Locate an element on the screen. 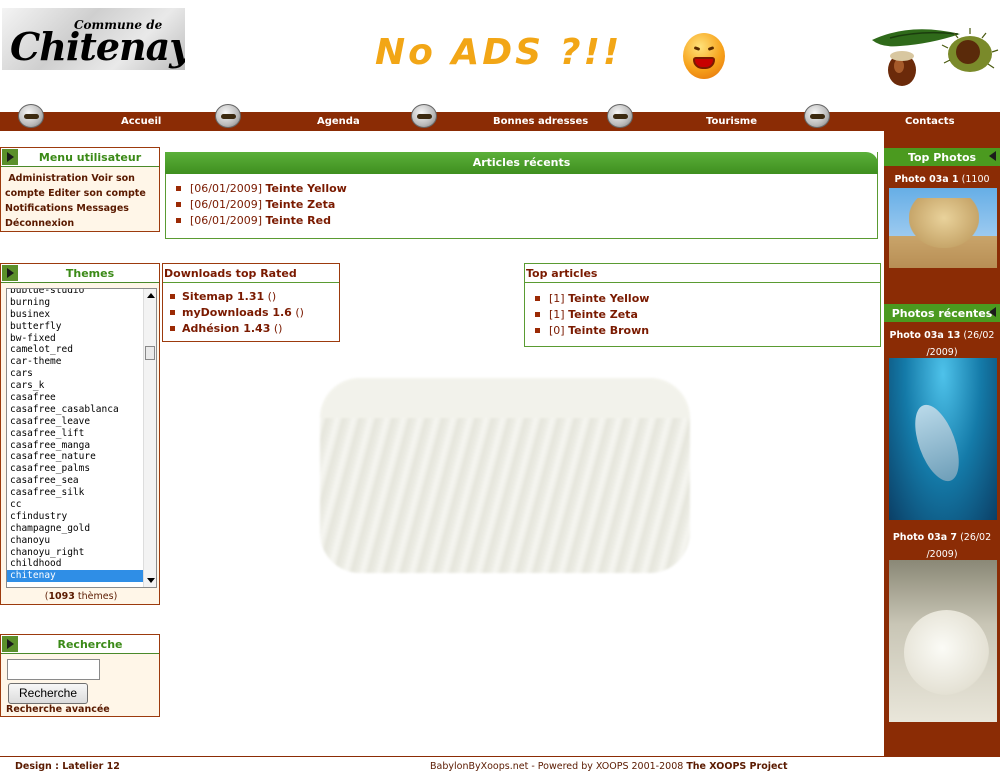 Image resolution: width=1000 pixels, height=776 pixels. theme-option: childhood is located at coordinates (76, 564).